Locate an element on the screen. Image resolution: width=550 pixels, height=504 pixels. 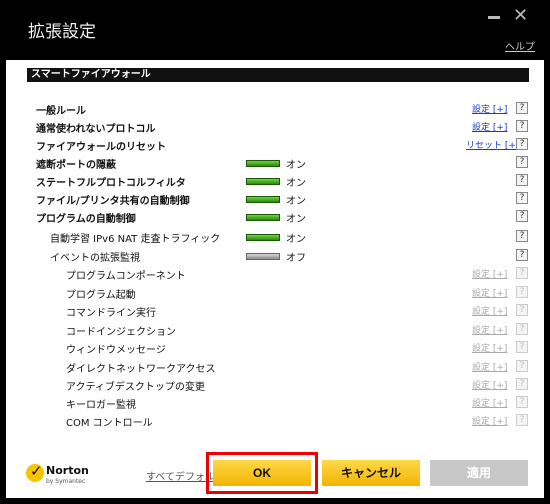
row-label: プログラムの自動制御 is located at coordinates (86, 219).